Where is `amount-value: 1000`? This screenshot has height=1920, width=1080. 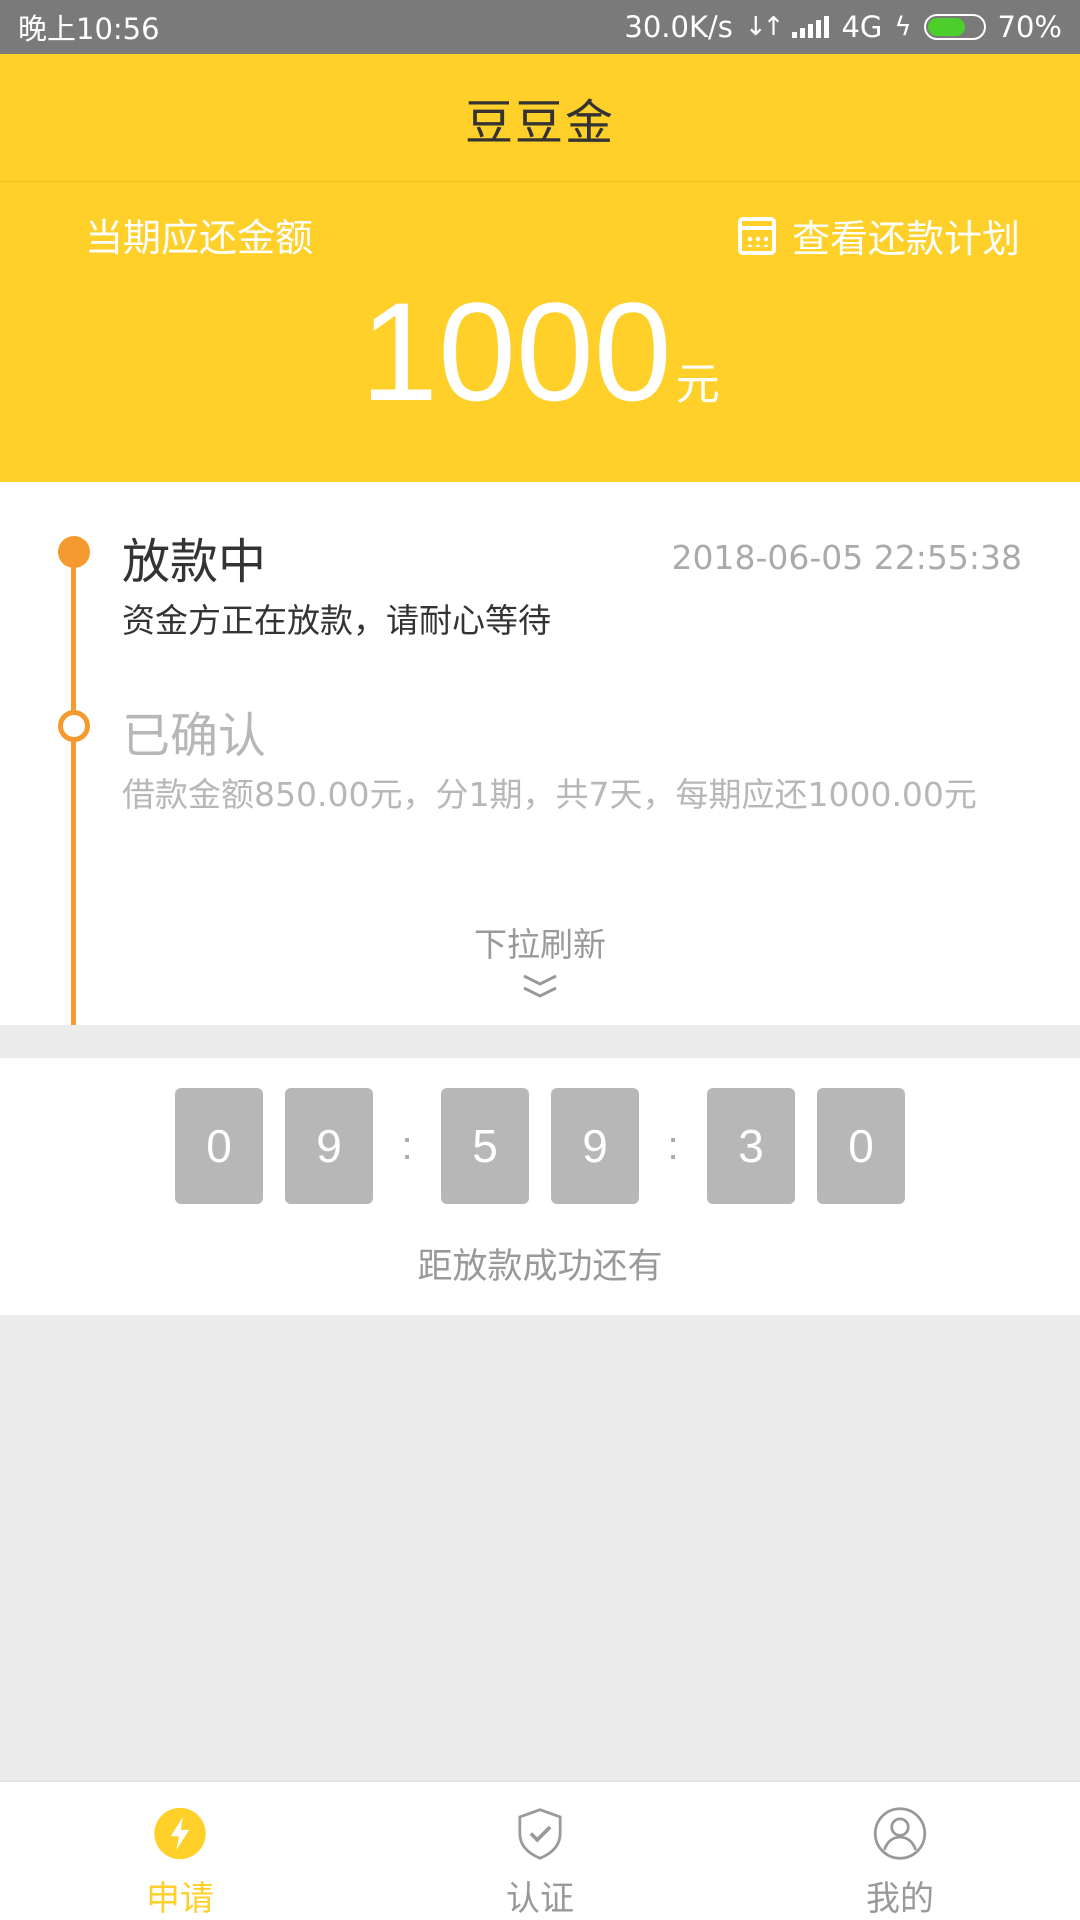 amount-value: 1000 is located at coordinates (516, 351).